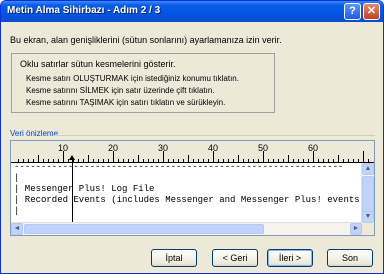  What do you see at coordinates (72, 191) in the screenshot?
I see `column-break-line` at bounding box center [72, 191].